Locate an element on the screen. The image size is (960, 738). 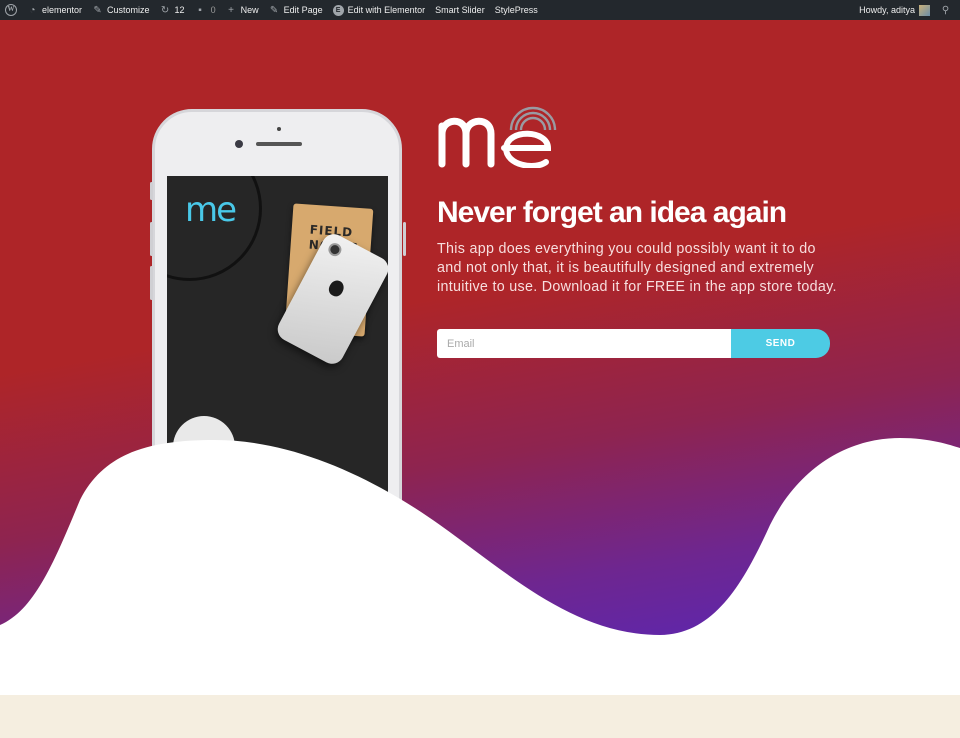
wordpress-logo-icon: W is located at coordinates (11, 10).